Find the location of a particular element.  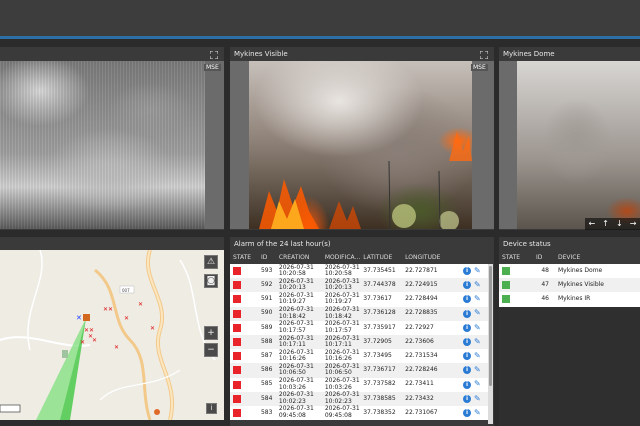

alarm-creation: 2026-07-31 10:06:50 is located at coordinates (298, 370).